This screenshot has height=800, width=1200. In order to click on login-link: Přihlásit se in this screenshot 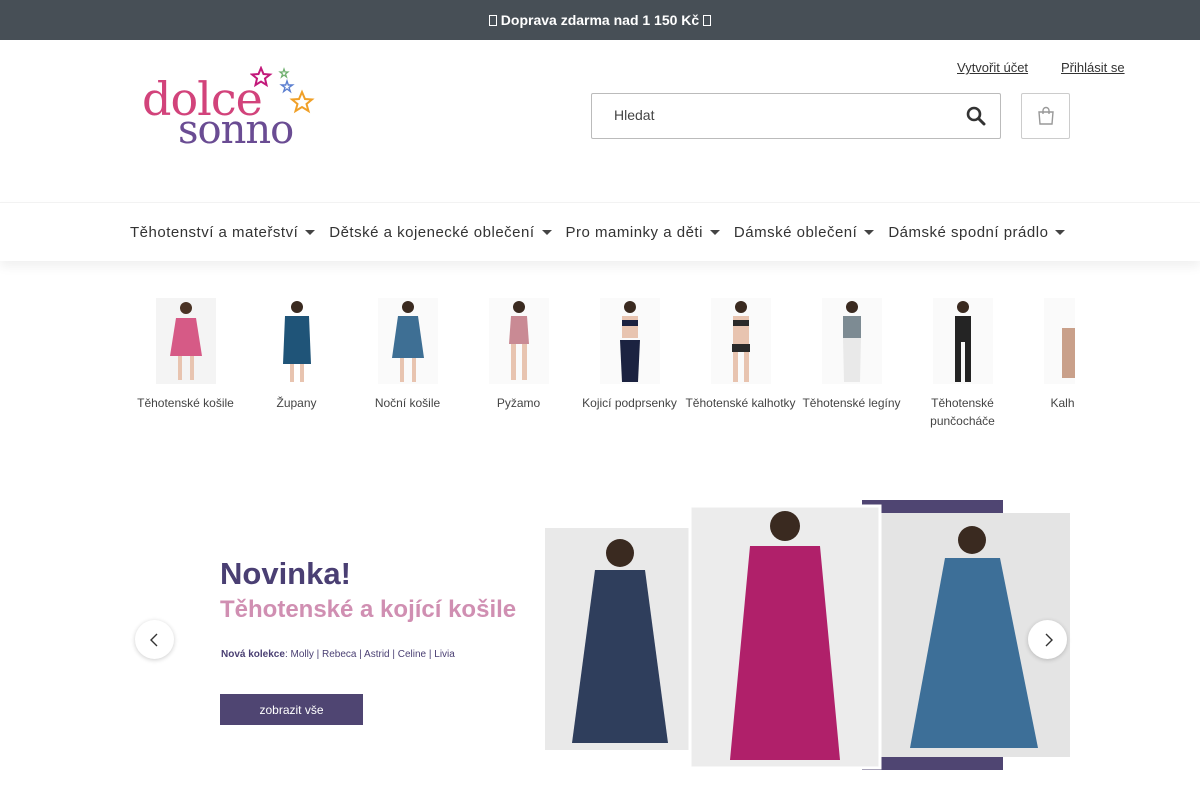, I will do `click(1093, 67)`.